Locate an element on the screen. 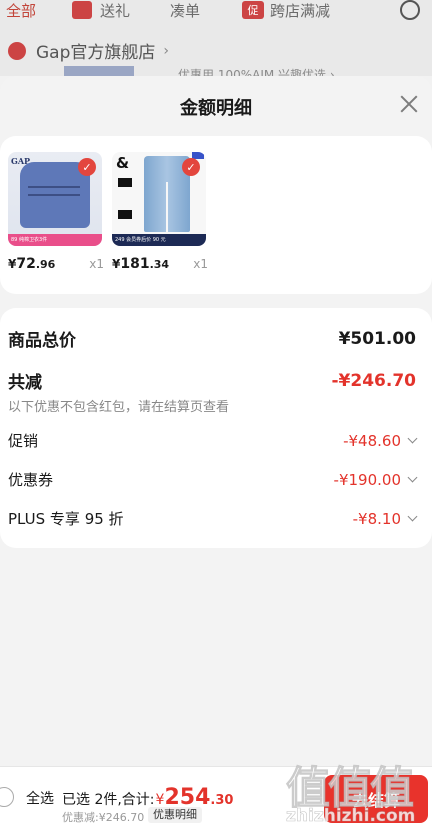 The image size is (432, 834). sweatshirt-print is located at coordinates (54, 191).